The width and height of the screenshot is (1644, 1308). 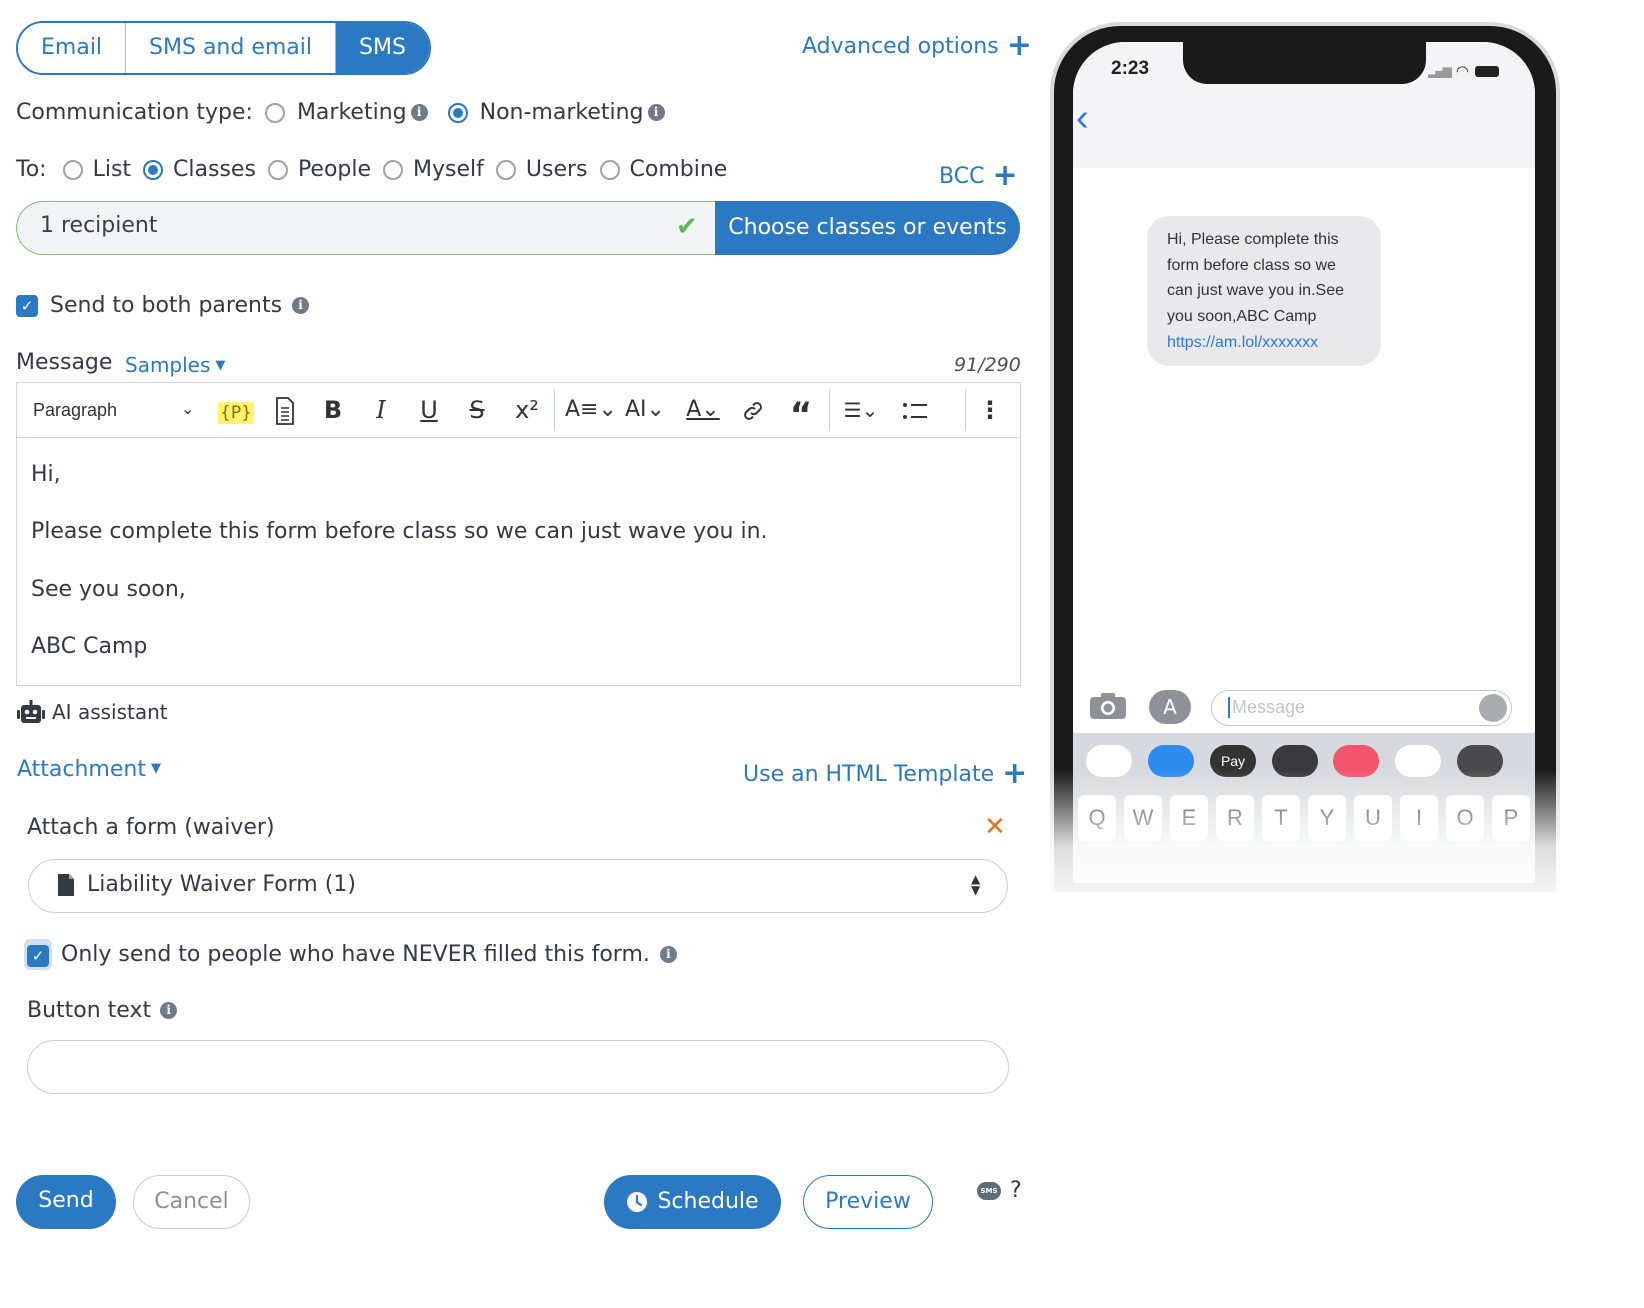 What do you see at coordinates (27, 305) in the screenshot?
I see `send-both-parents-checkbox: ✓` at bounding box center [27, 305].